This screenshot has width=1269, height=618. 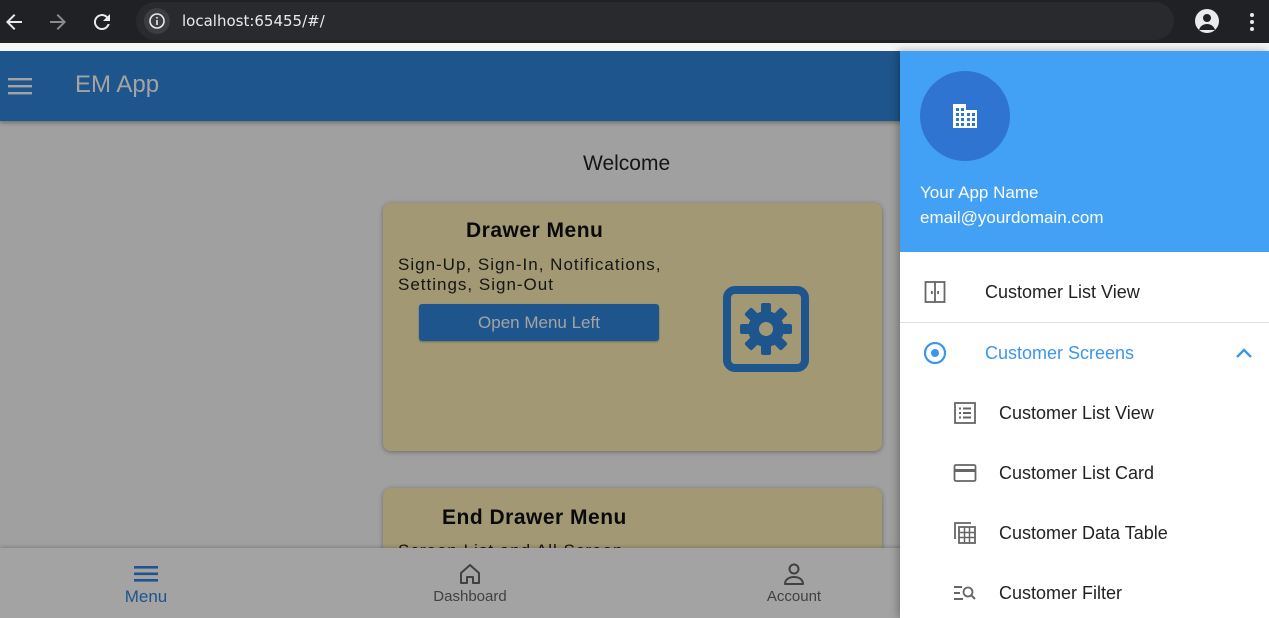 I want to click on drawer-item-label: Customer Filter, so click(x=1061, y=593).